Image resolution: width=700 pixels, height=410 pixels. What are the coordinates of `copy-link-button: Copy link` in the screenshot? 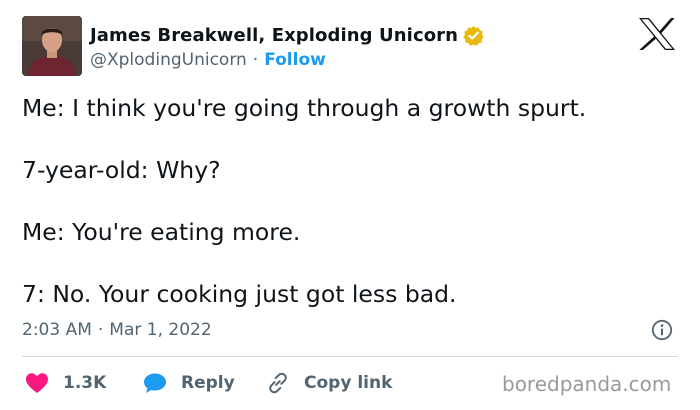 It's located at (329, 383).